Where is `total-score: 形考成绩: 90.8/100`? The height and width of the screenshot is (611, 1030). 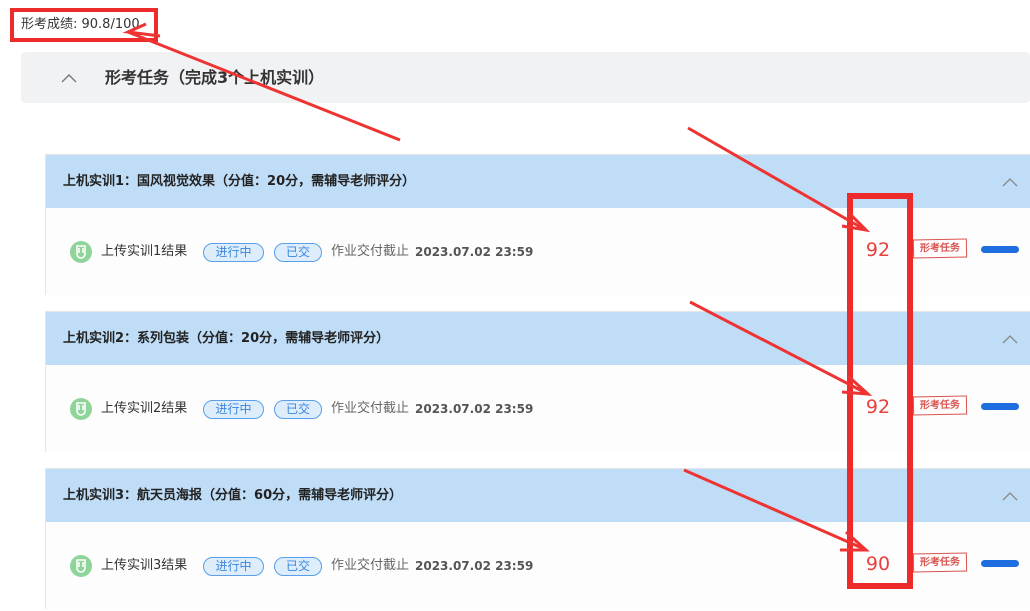
total-score: 形考成绩: 90.8/100 is located at coordinates (84, 25).